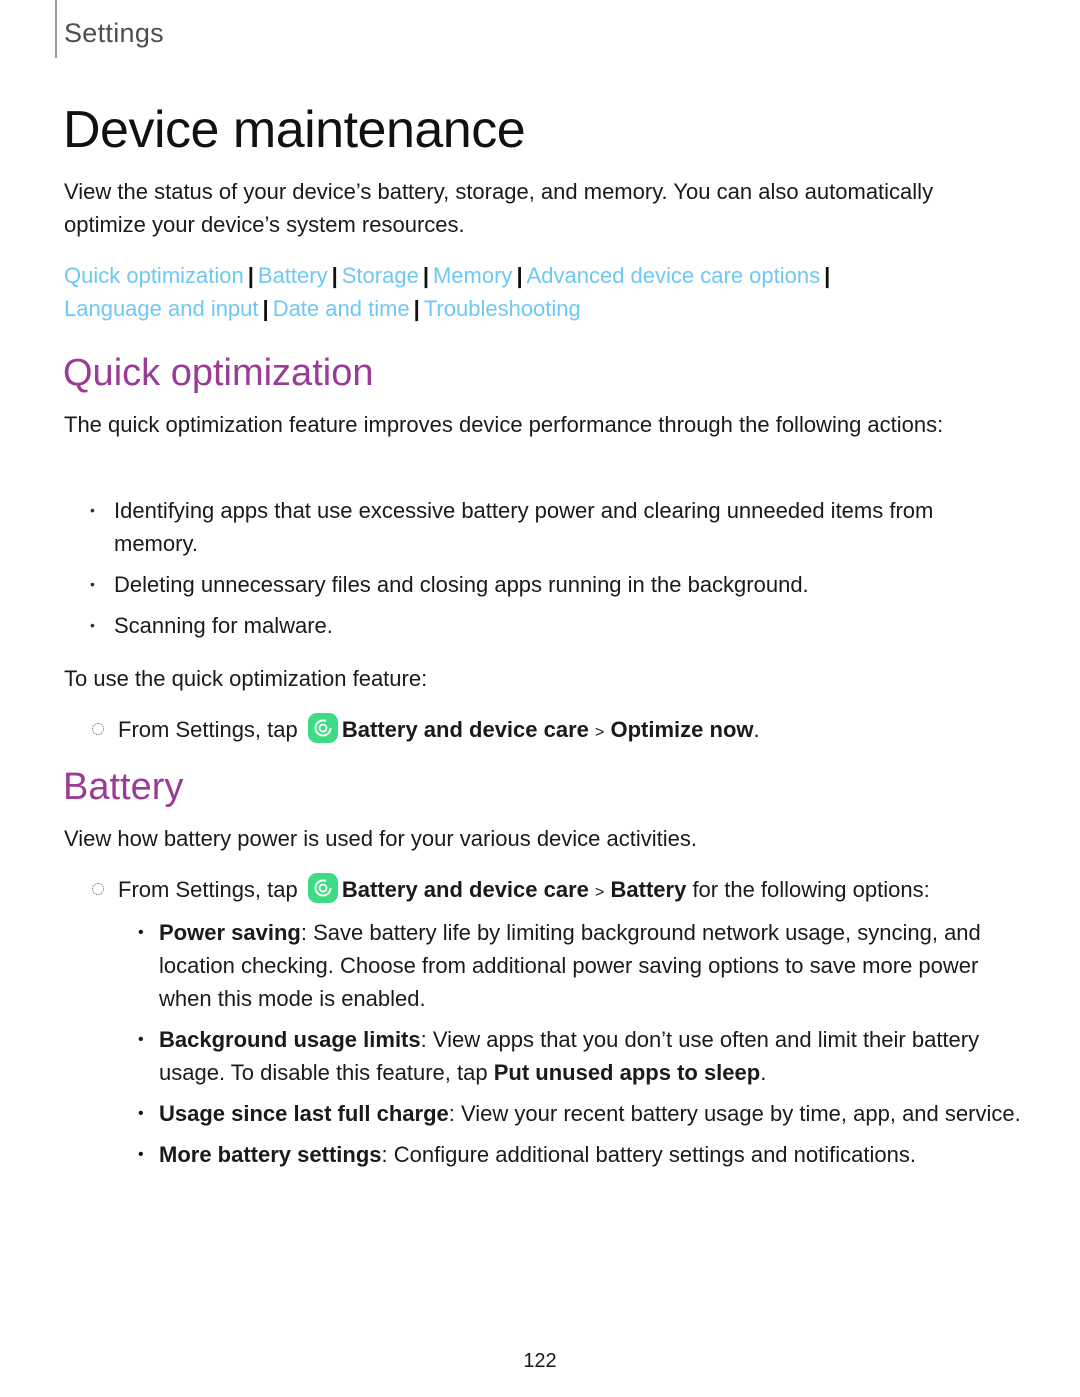 This screenshot has height=1397, width=1080. What do you see at coordinates (293, 275) in the screenshot?
I see `link-battery: Battery` at bounding box center [293, 275].